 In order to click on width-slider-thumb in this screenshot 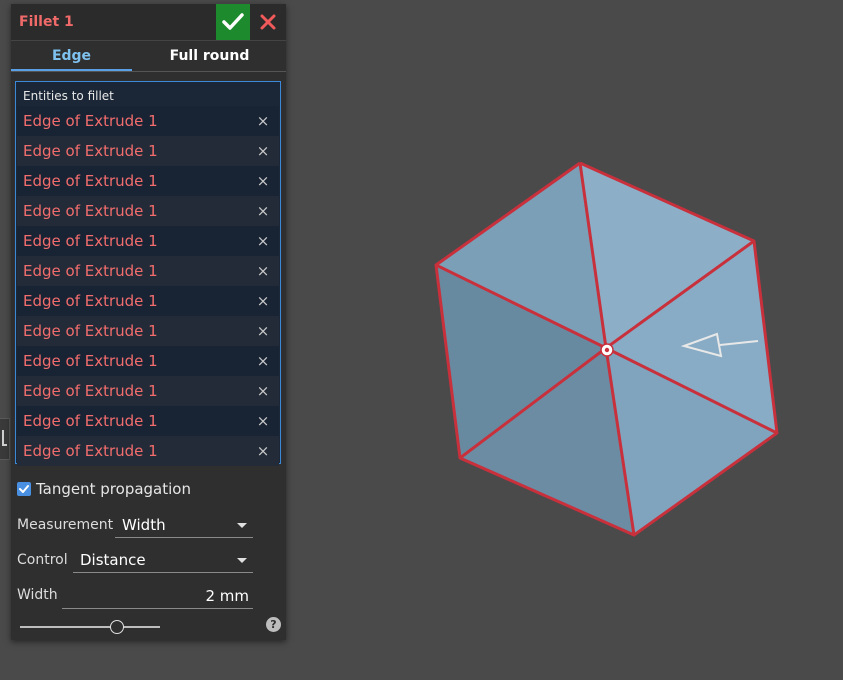, I will do `click(117, 627)`.